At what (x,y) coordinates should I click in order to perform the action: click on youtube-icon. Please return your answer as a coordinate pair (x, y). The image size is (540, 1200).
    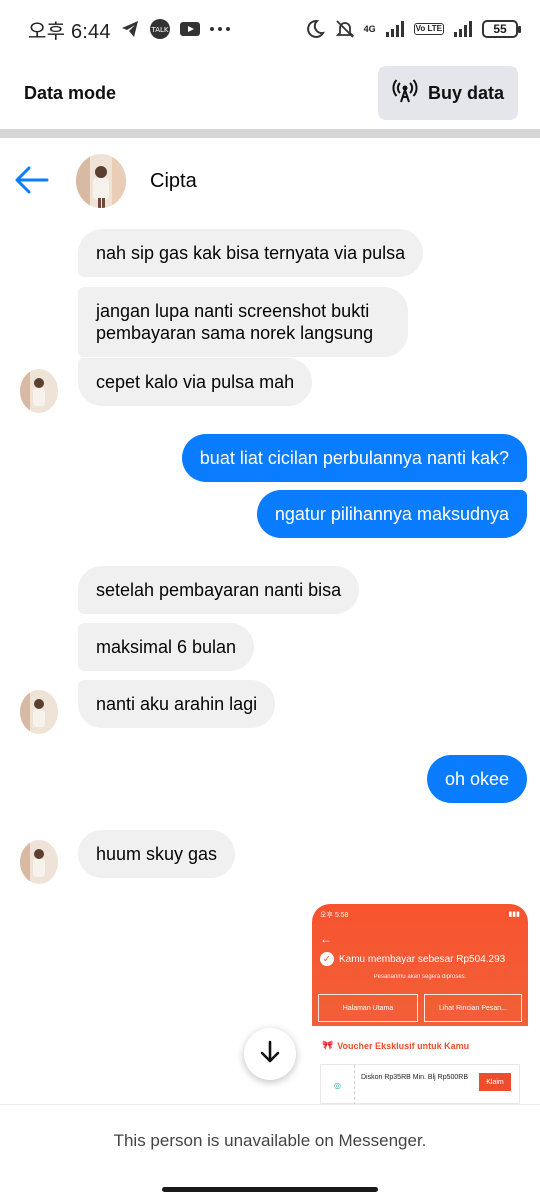
    Looking at the image, I should click on (190, 29).